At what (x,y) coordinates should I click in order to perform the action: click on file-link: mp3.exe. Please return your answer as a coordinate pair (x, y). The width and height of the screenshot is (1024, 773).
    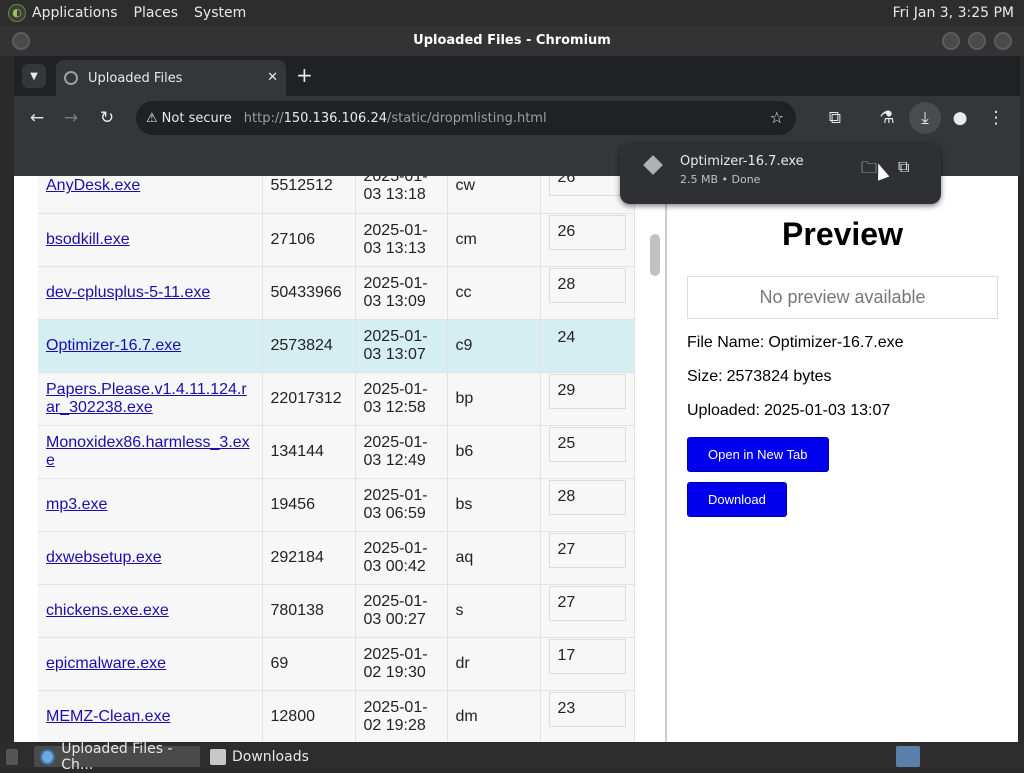
    Looking at the image, I should click on (150, 505).